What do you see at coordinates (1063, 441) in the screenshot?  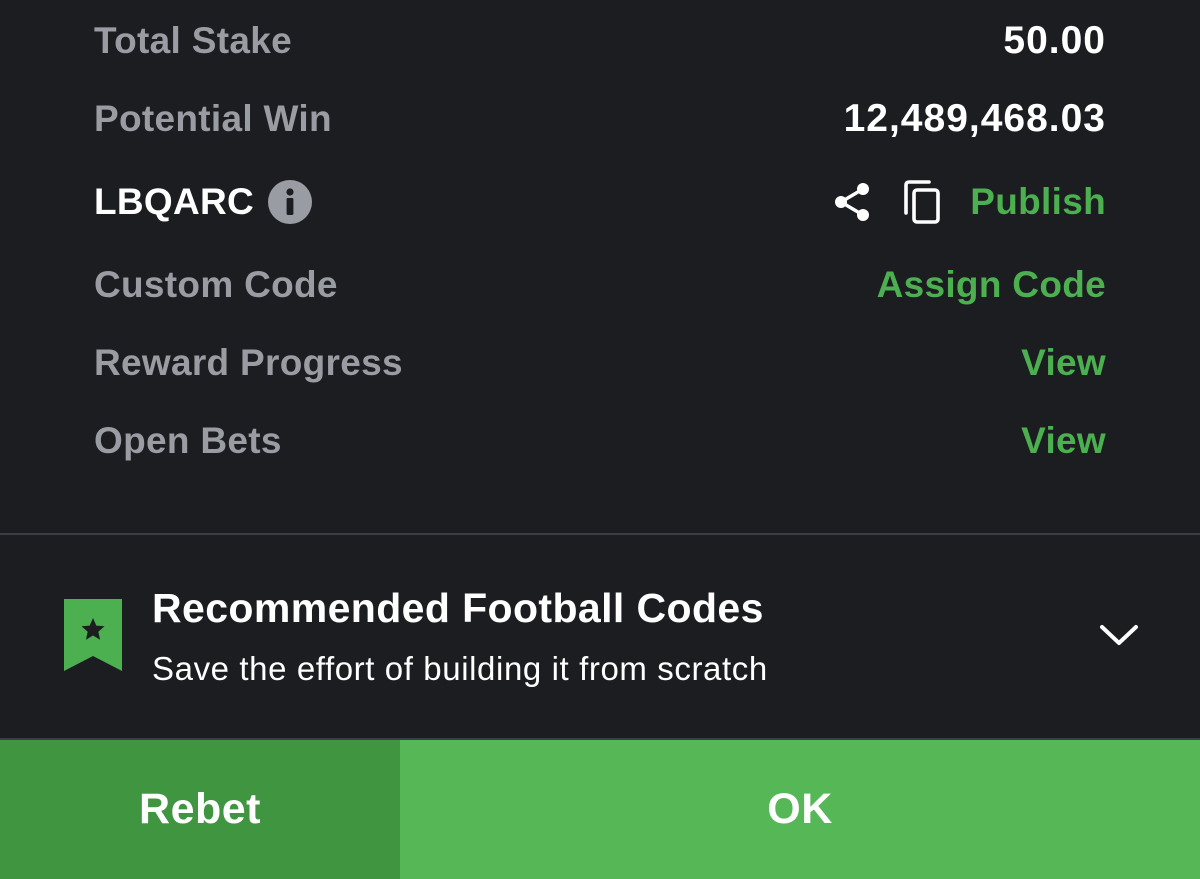 I see `open-bets-view-link: View` at bounding box center [1063, 441].